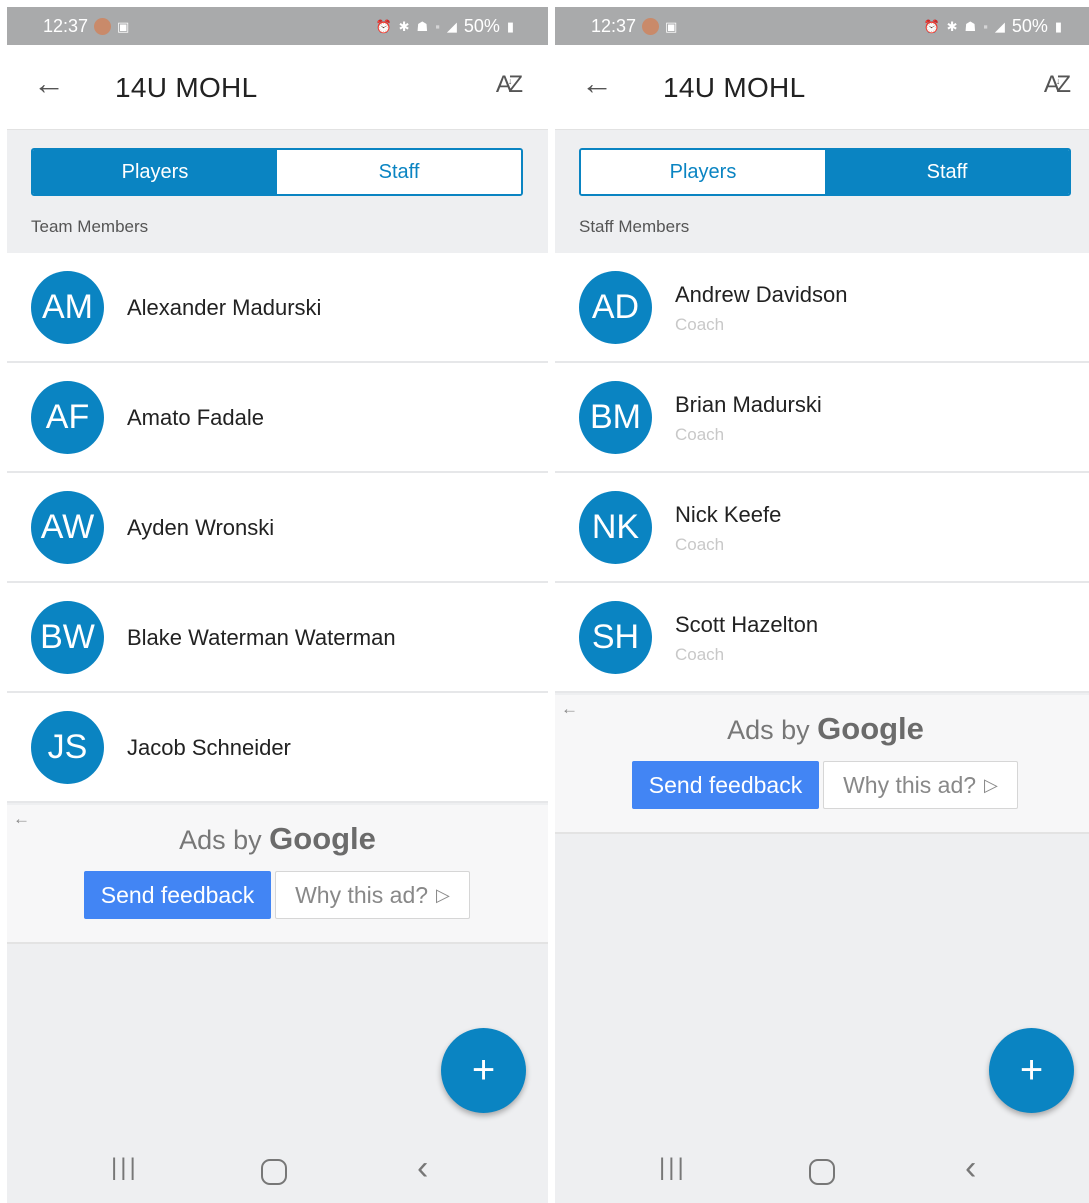 Image resolution: width=1089 pixels, height=1203 pixels. Describe the element at coordinates (615, 637) in the screenshot. I see `avatar: SH` at that location.